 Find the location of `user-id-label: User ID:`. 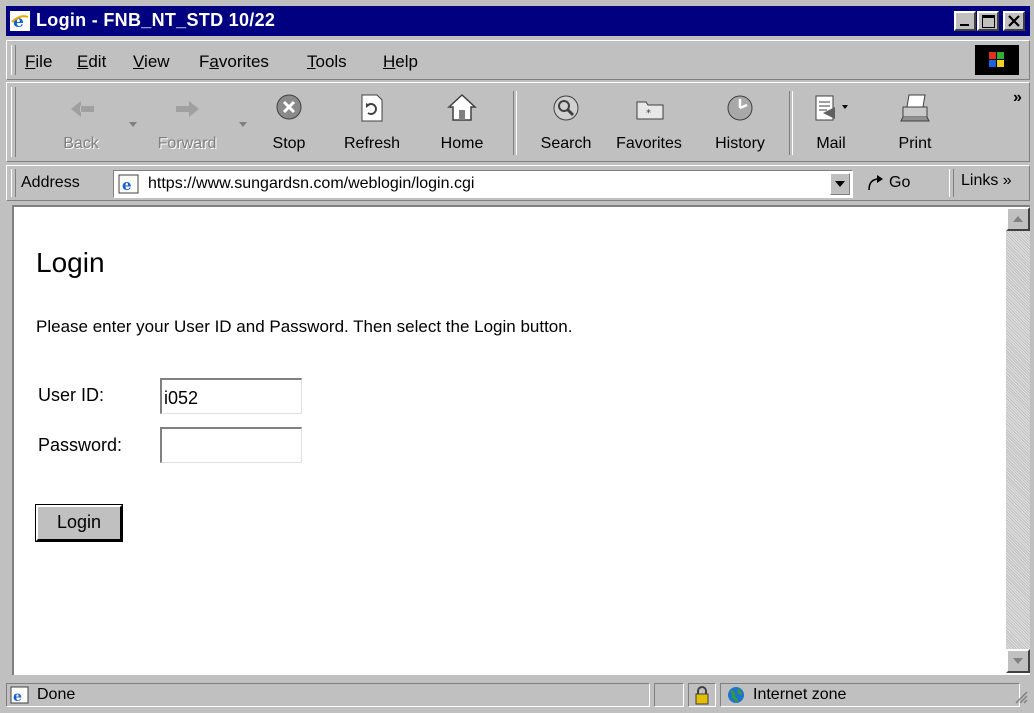

user-id-label: User ID: is located at coordinates (71, 395).